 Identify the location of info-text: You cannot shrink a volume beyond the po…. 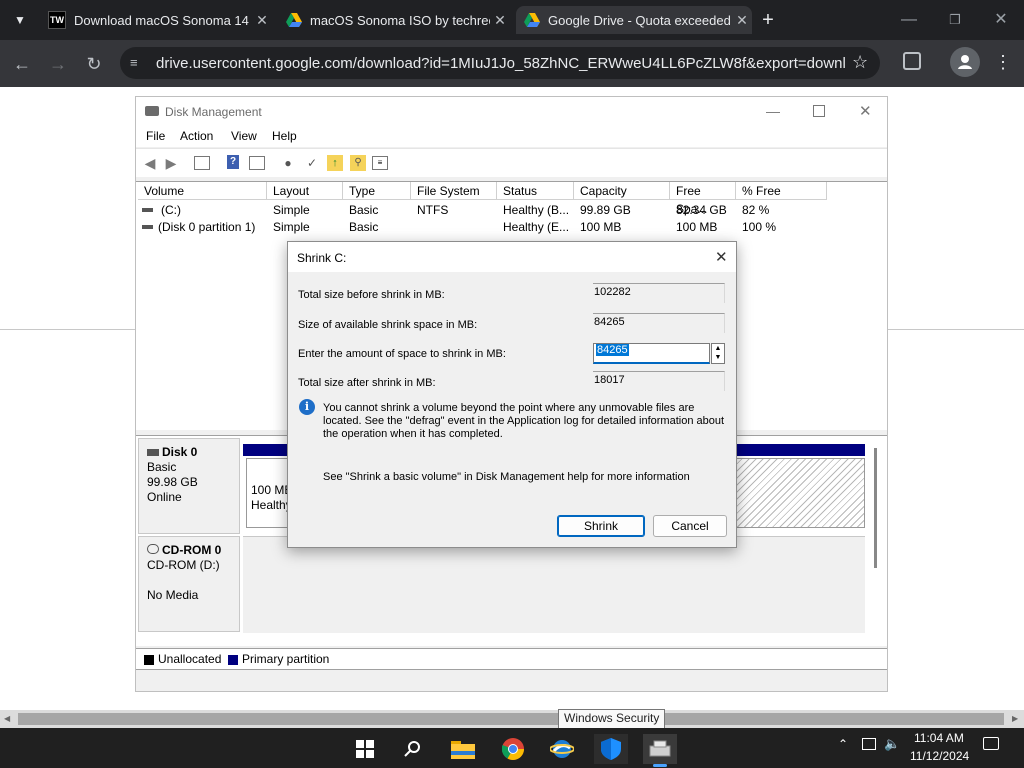
(524, 421).